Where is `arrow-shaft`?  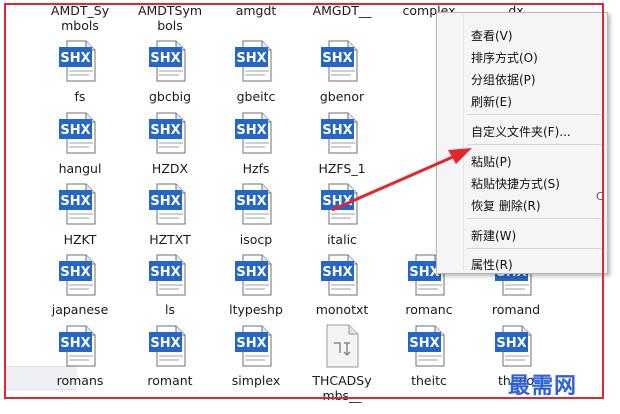
arrow-shaft is located at coordinates (393, 183).